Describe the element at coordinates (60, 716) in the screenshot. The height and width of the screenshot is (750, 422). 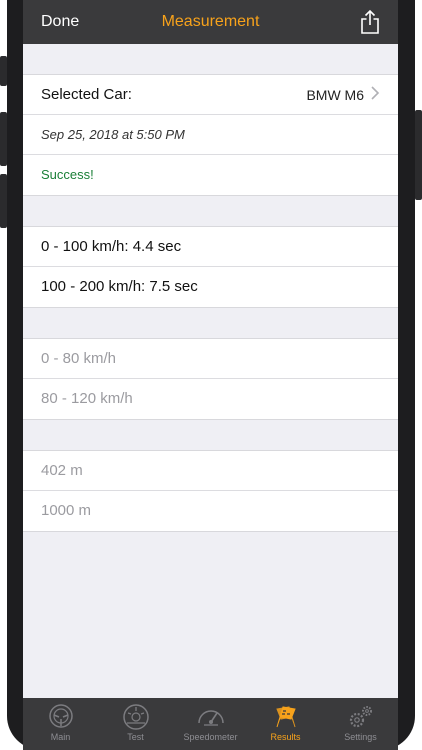
I see `steering-wheel-icon` at that location.